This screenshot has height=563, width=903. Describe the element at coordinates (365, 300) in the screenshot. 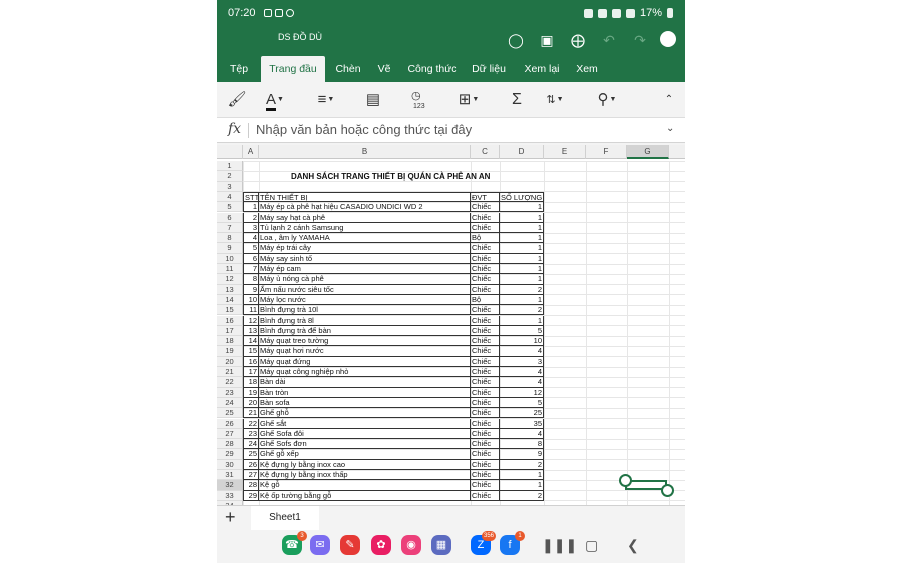

I see `cell-name: Máy lọc nước` at that location.